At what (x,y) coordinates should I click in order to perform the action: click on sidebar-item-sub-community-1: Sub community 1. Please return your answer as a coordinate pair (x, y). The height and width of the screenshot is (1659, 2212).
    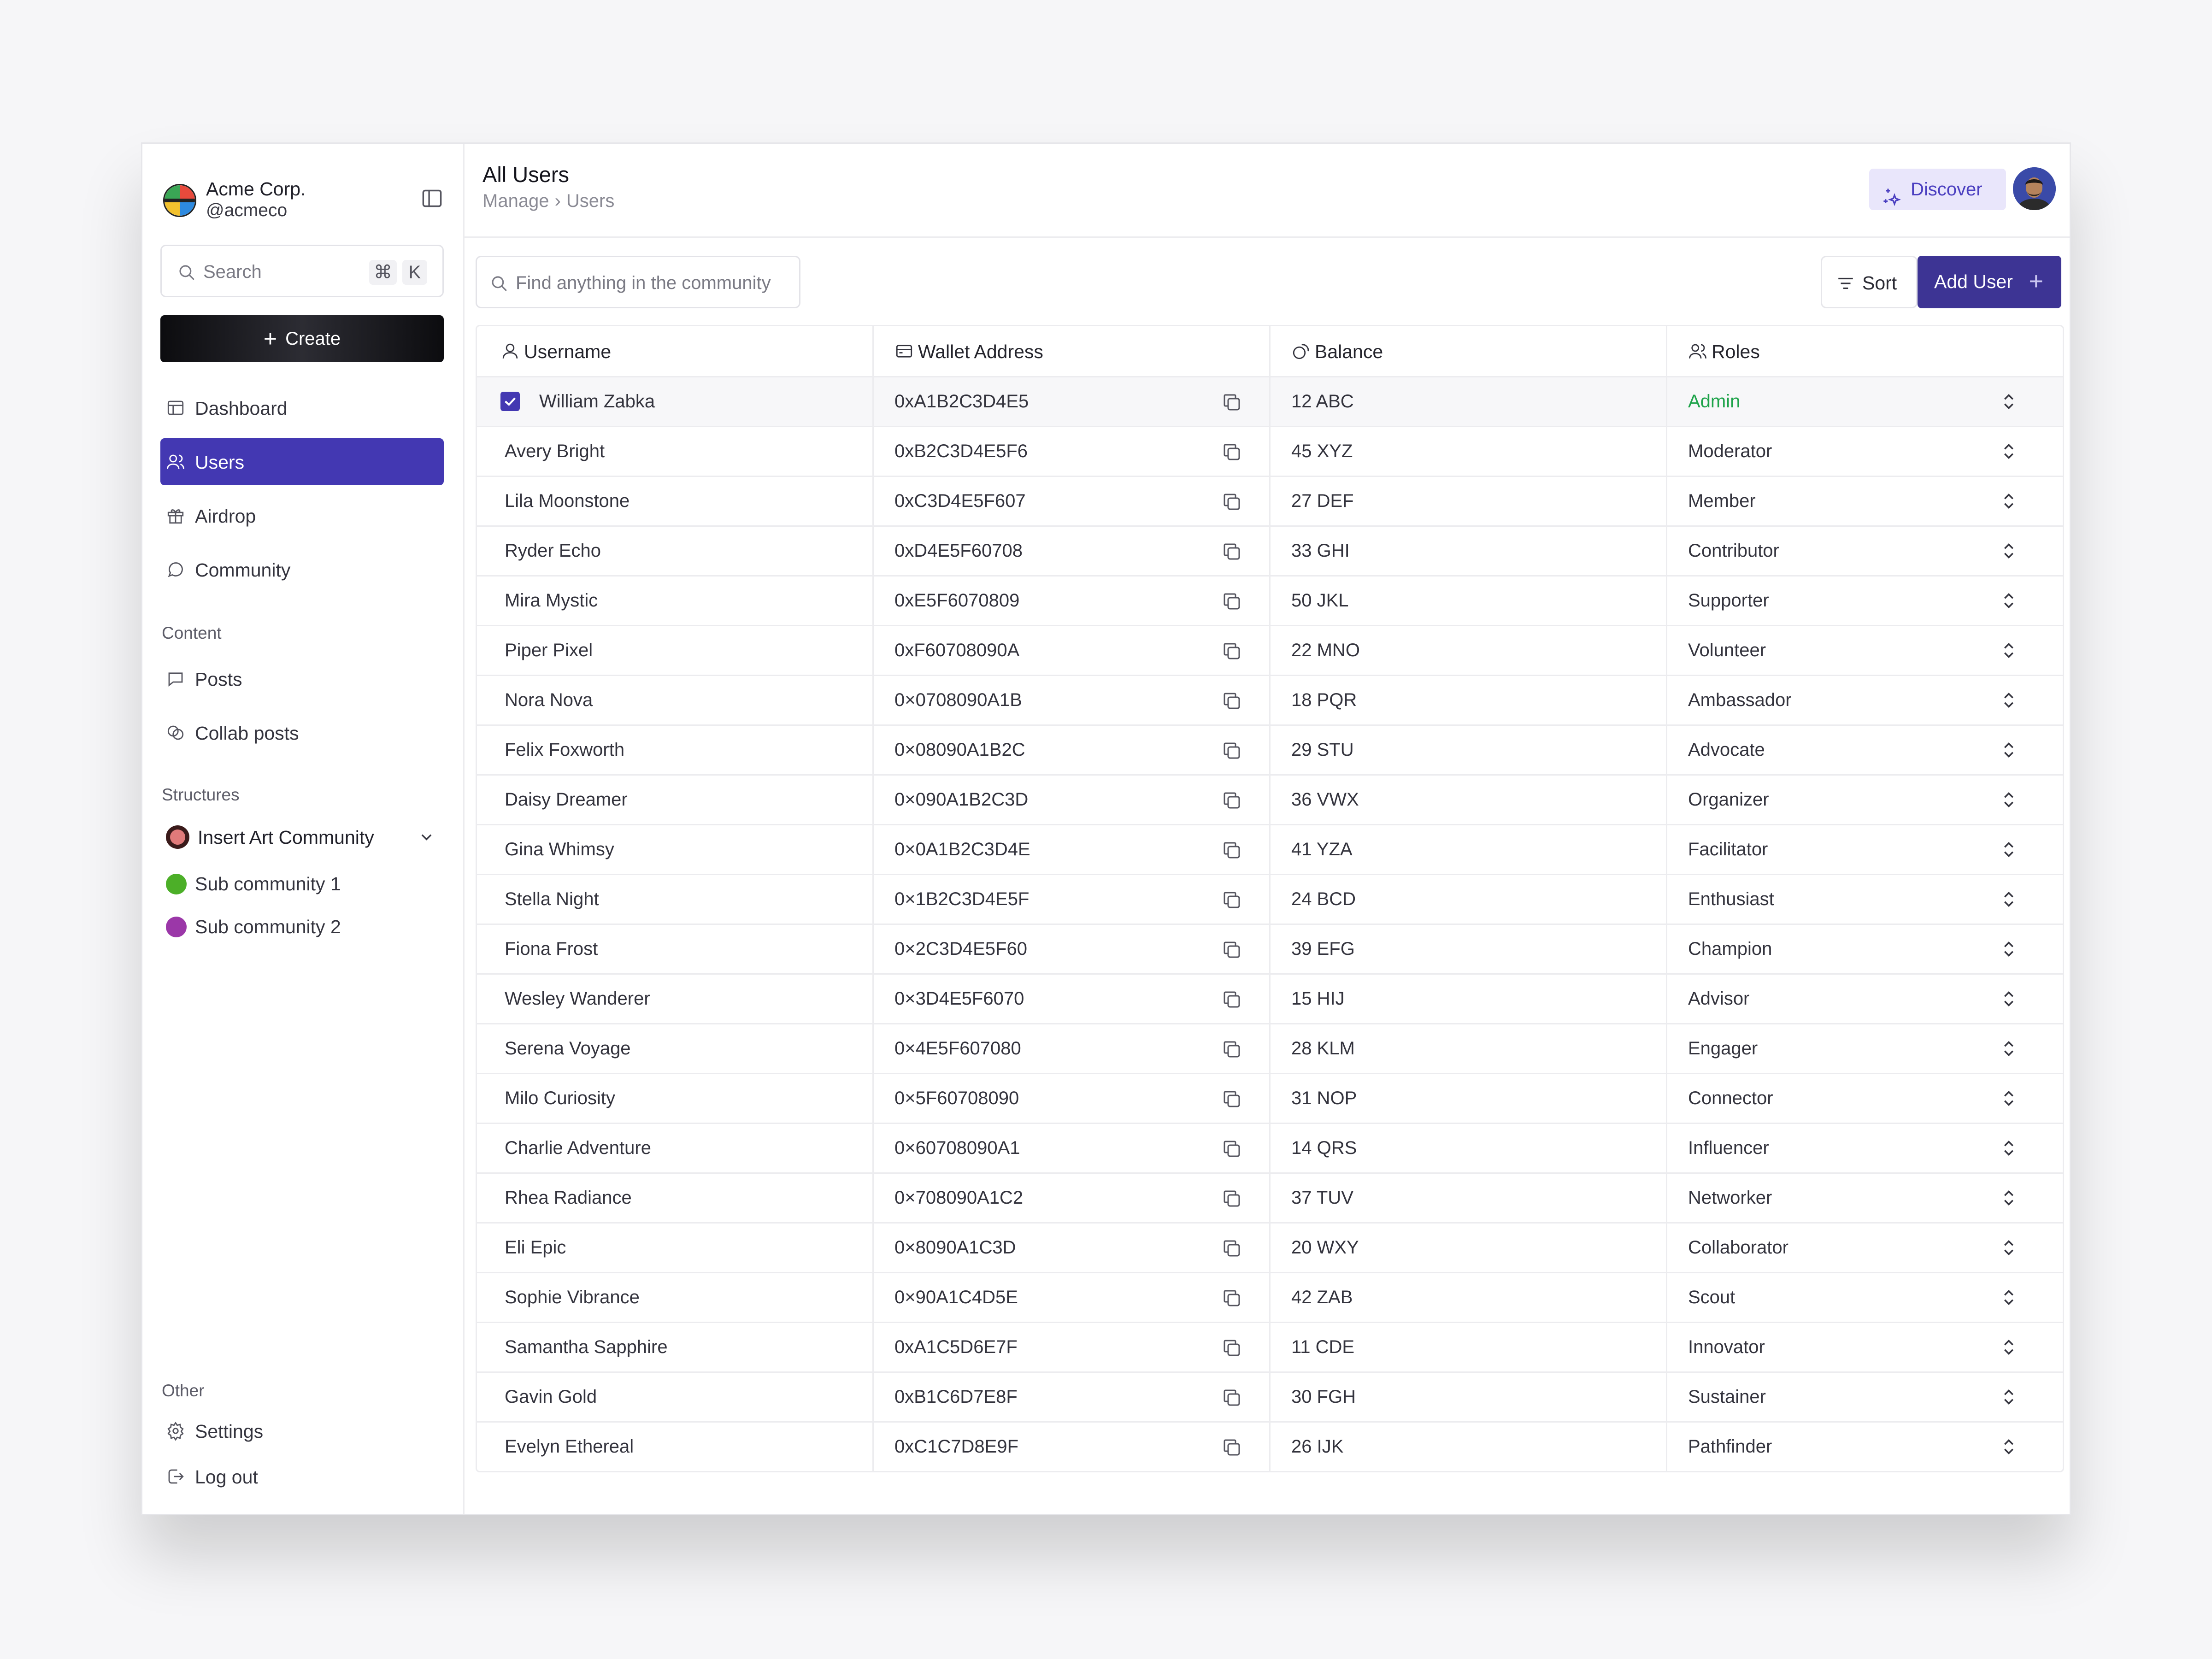
    Looking at the image, I should click on (302, 883).